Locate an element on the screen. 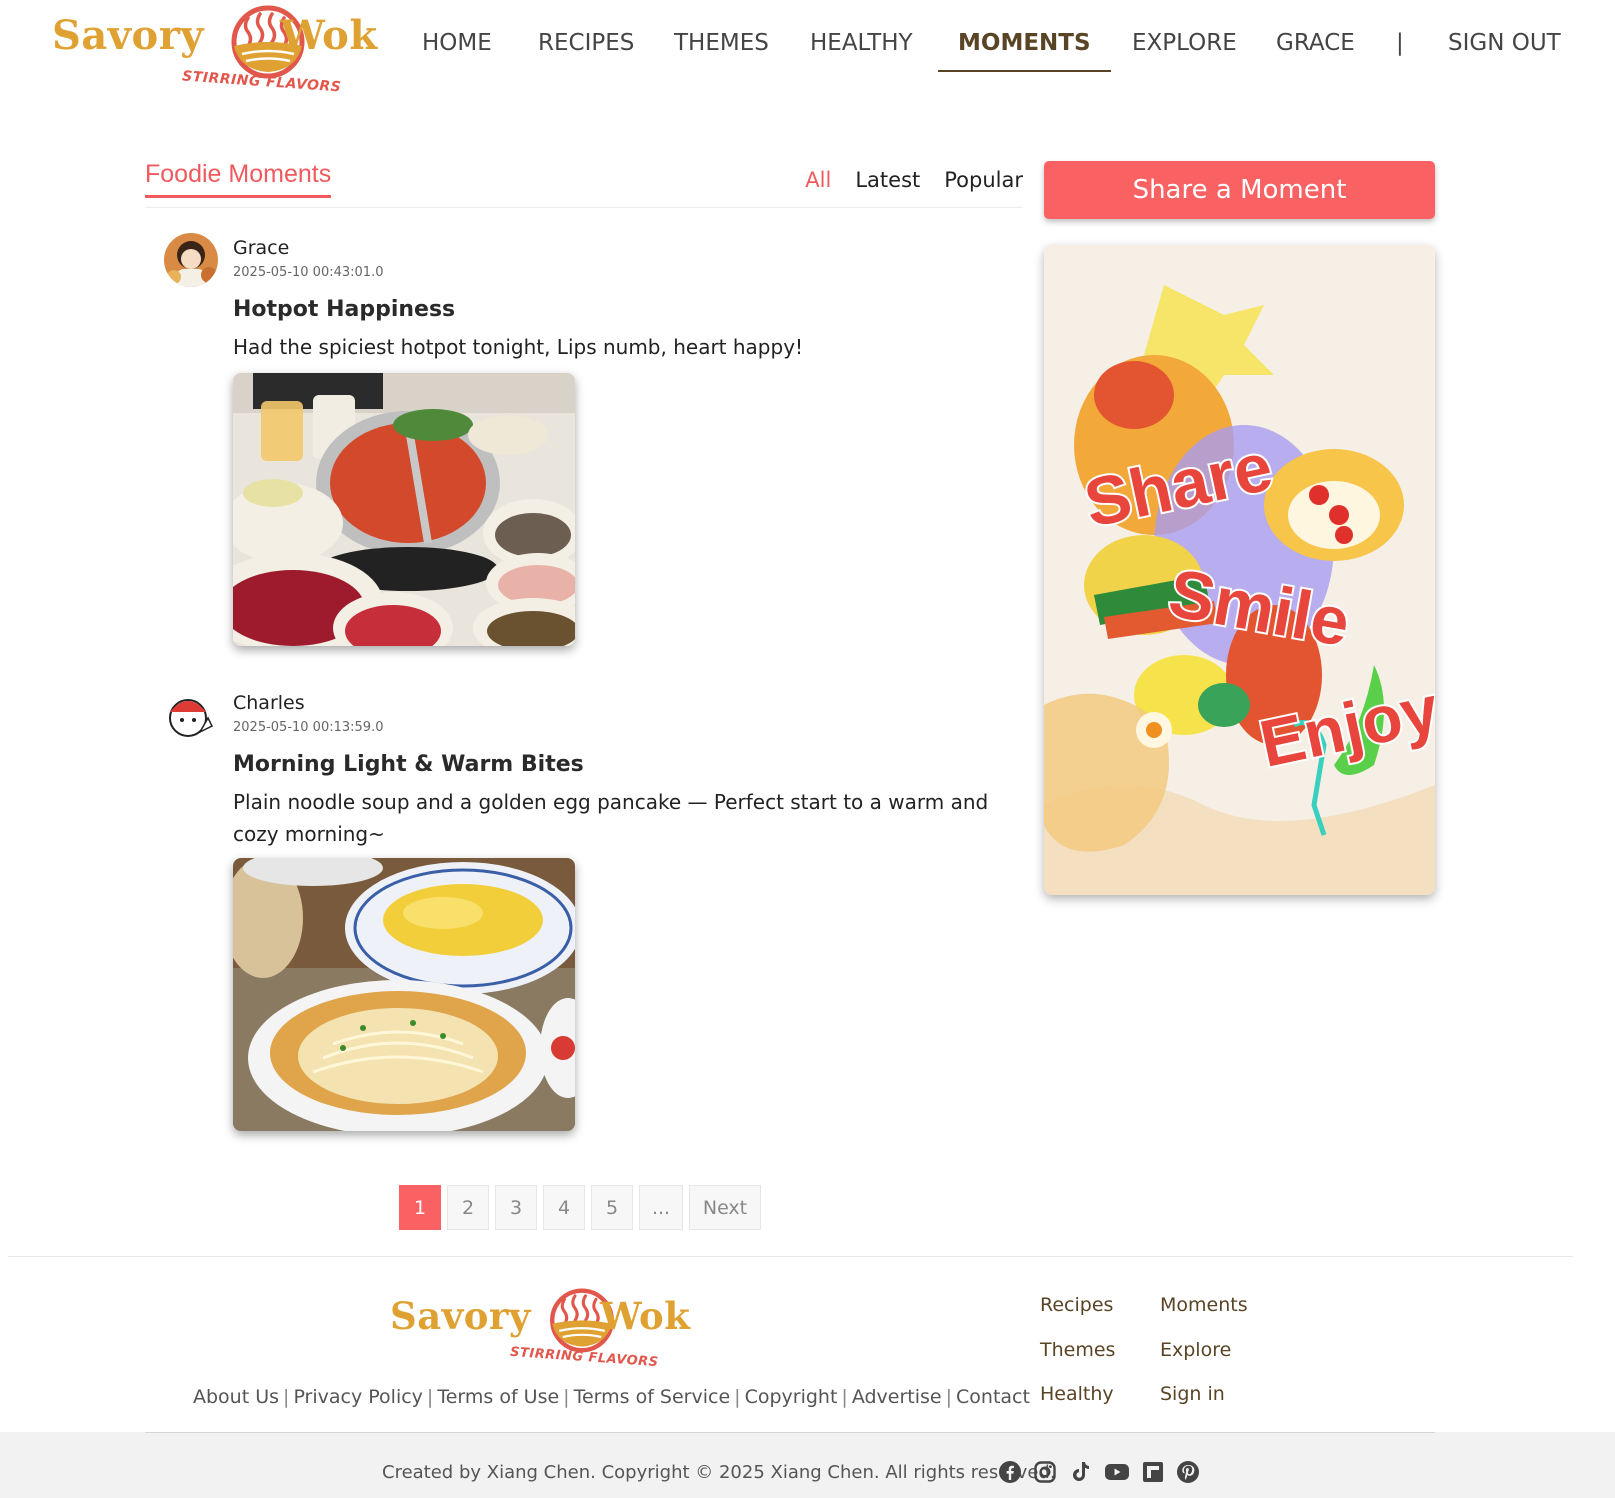 This screenshot has height=1498, width=1615. footer-nav-recipes: Recipes is located at coordinates (1076, 1305).